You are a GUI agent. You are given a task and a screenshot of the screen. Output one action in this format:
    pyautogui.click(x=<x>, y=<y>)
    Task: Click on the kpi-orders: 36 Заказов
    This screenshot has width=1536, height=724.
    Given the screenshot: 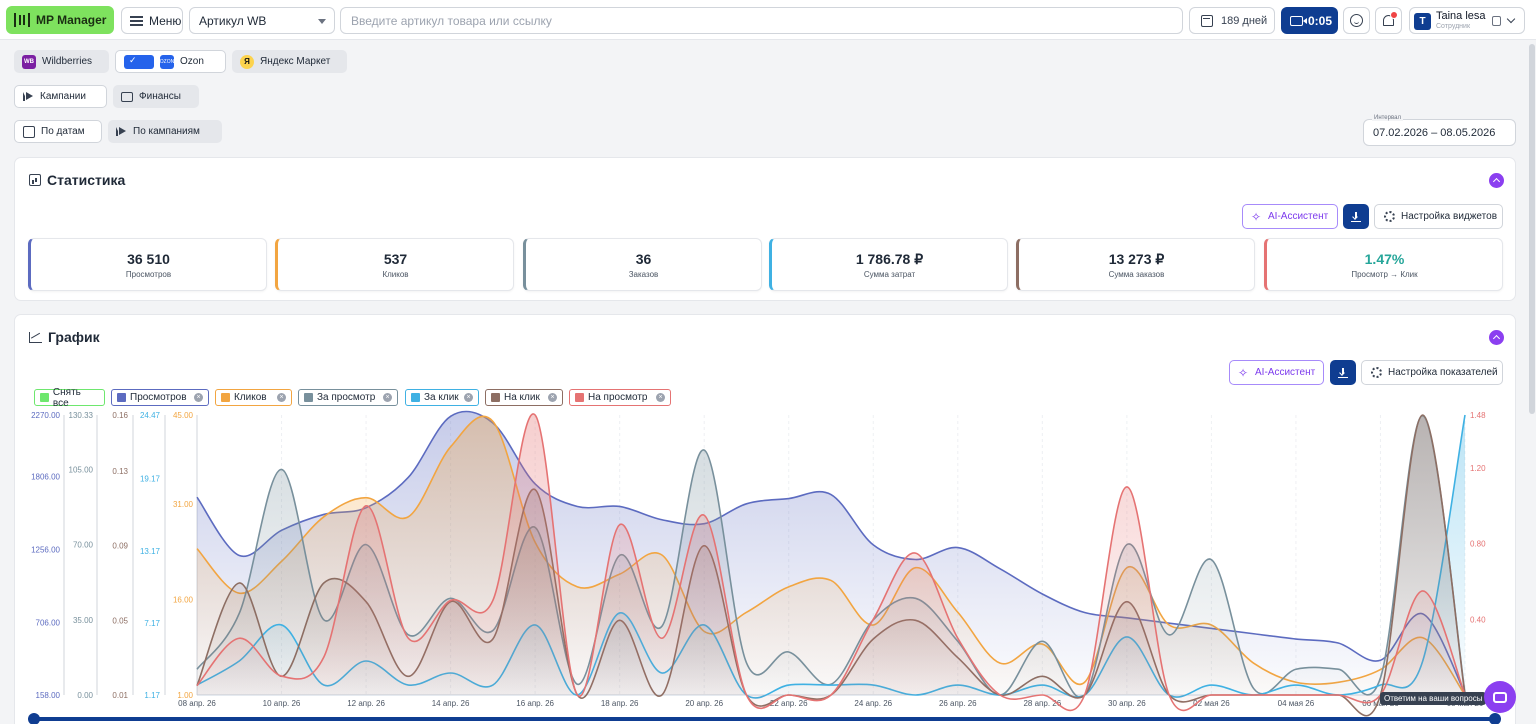 What is the action you would take?
    pyautogui.click(x=642, y=264)
    